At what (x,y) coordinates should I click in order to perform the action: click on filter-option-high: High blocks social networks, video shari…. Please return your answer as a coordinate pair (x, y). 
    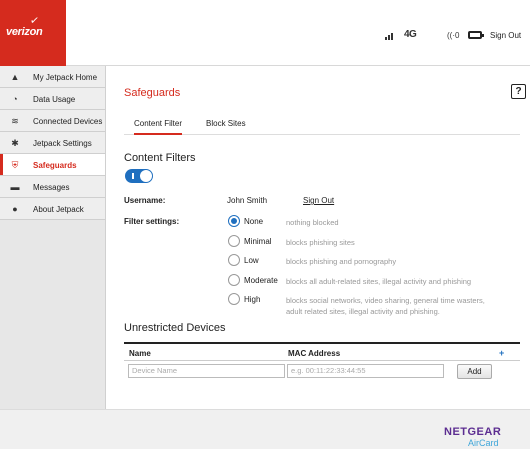
    Looking at the image, I should click on (376, 307).